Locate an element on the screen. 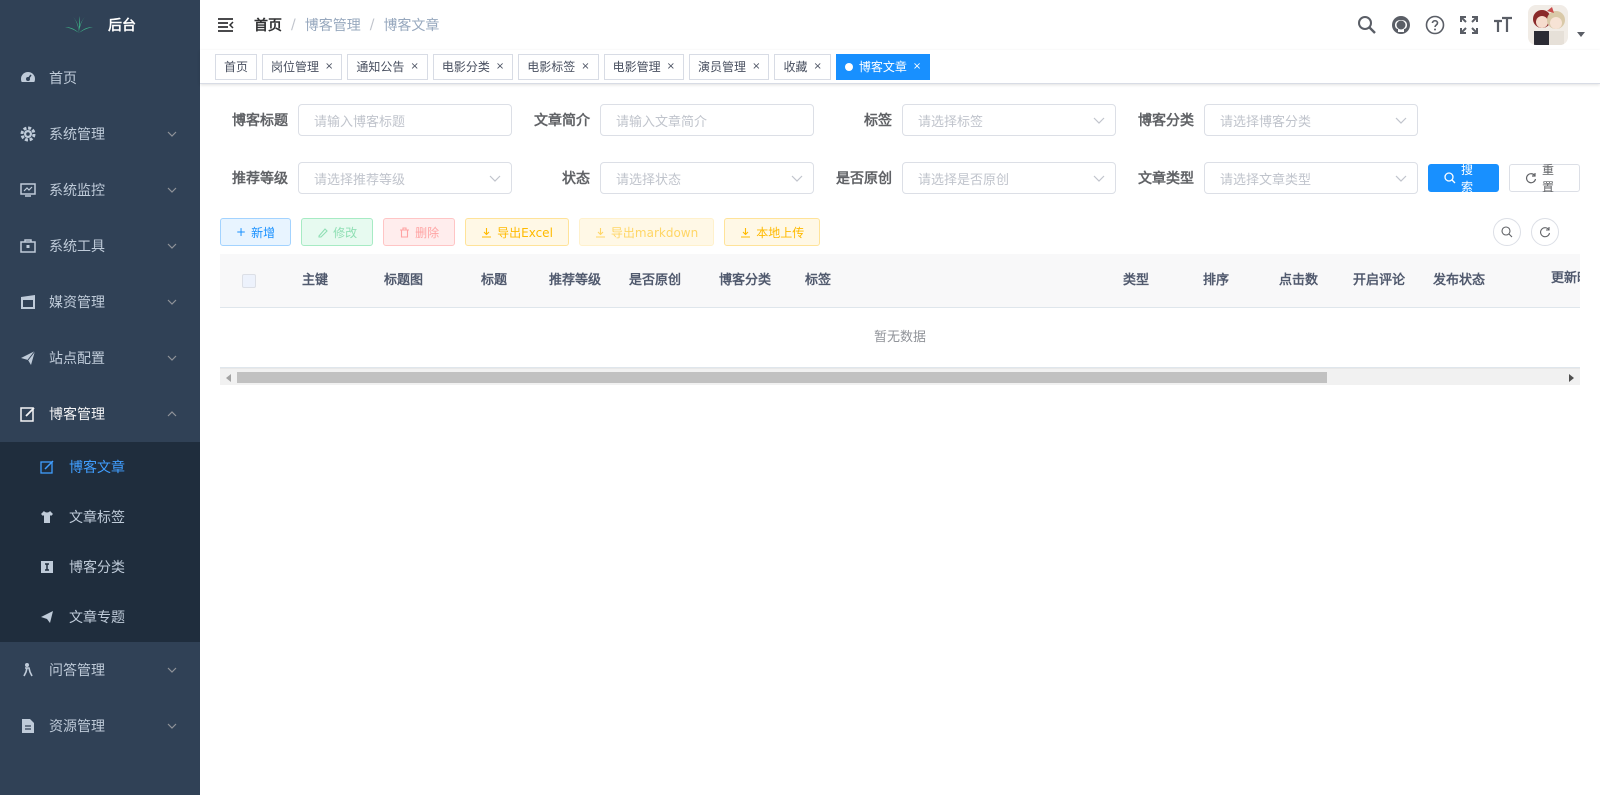 The height and width of the screenshot is (795, 1600). fullscreen-icon is located at coordinates (1469, 25).